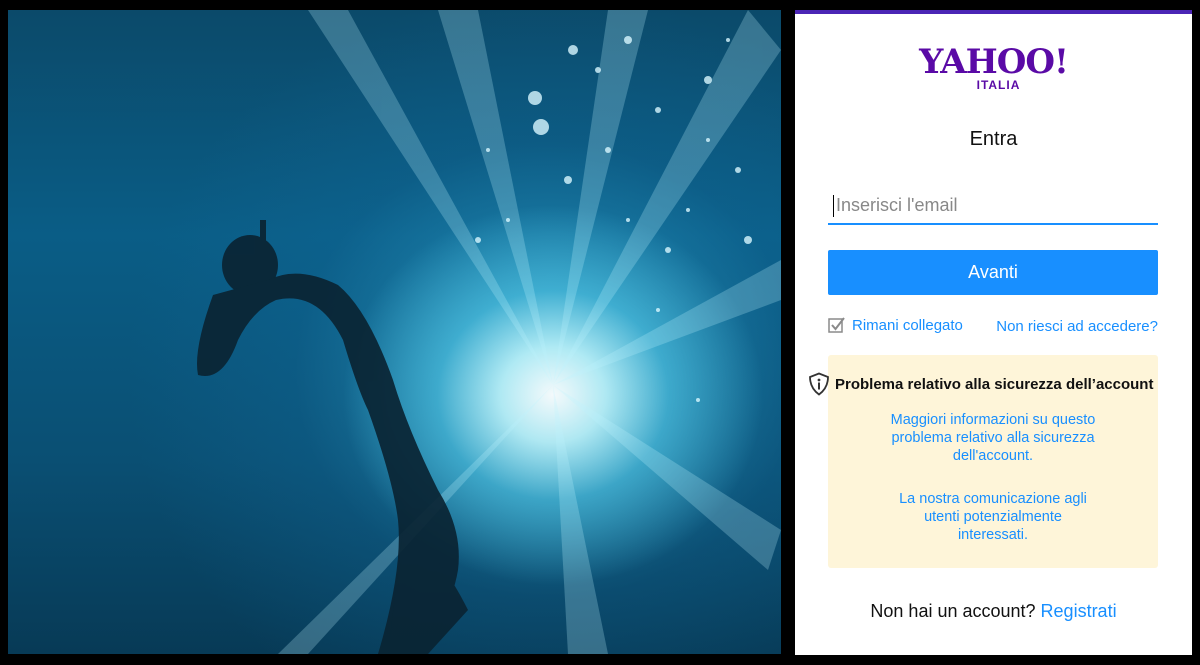 The height and width of the screenshot is (665, 1200). I want to click on register-link: Registrati, so click(1079, 611).